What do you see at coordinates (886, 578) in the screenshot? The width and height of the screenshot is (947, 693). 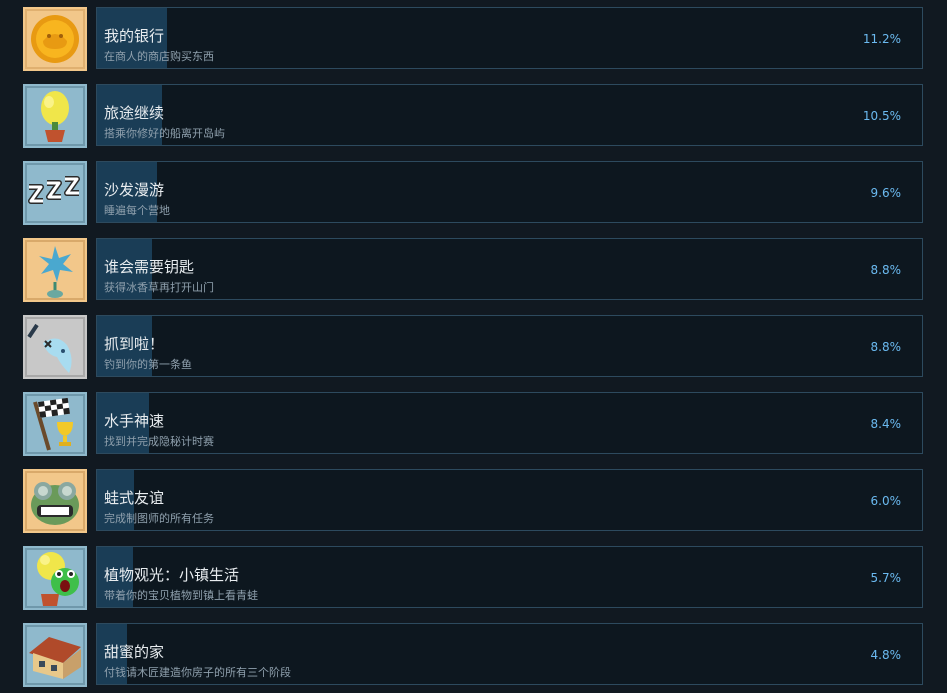 I see `achievement-percent: 5.7%` at bounding box center [886, 578].